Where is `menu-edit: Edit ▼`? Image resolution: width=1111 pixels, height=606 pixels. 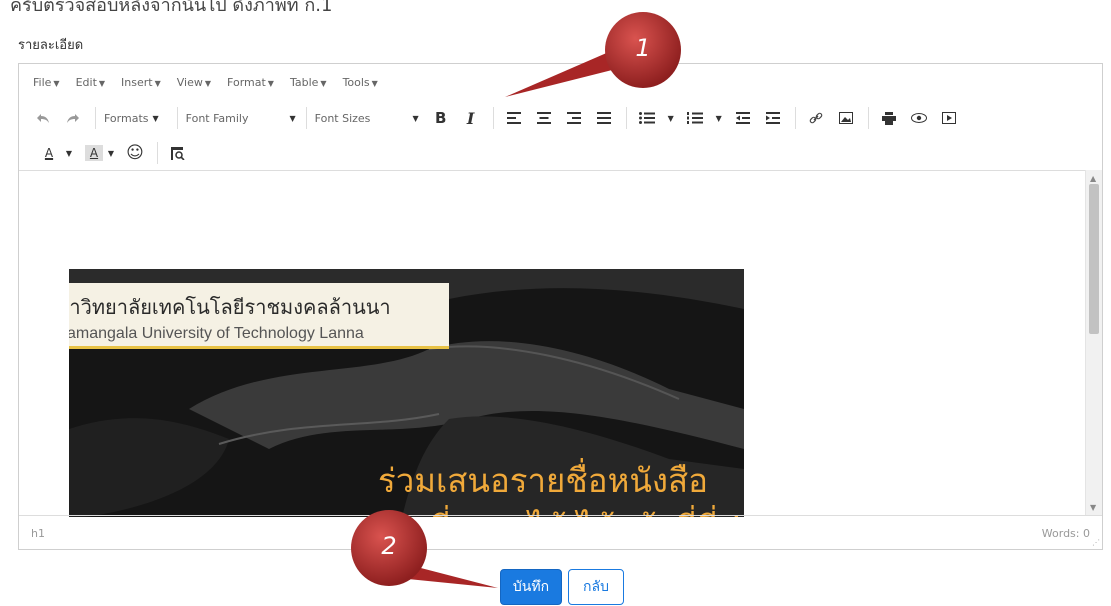
menu-edit: Edit ▼ is located at coordinates (90, 82).